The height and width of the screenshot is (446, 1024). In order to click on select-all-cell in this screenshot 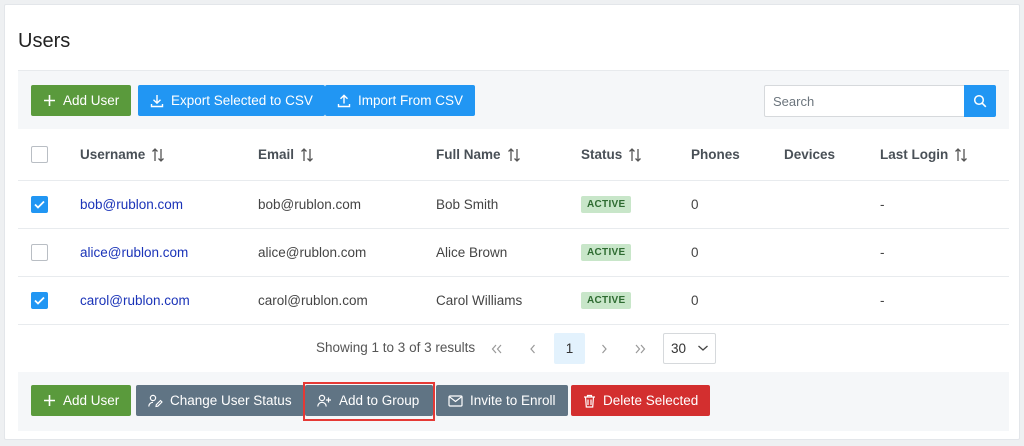, I will do `click(39, 154)`.